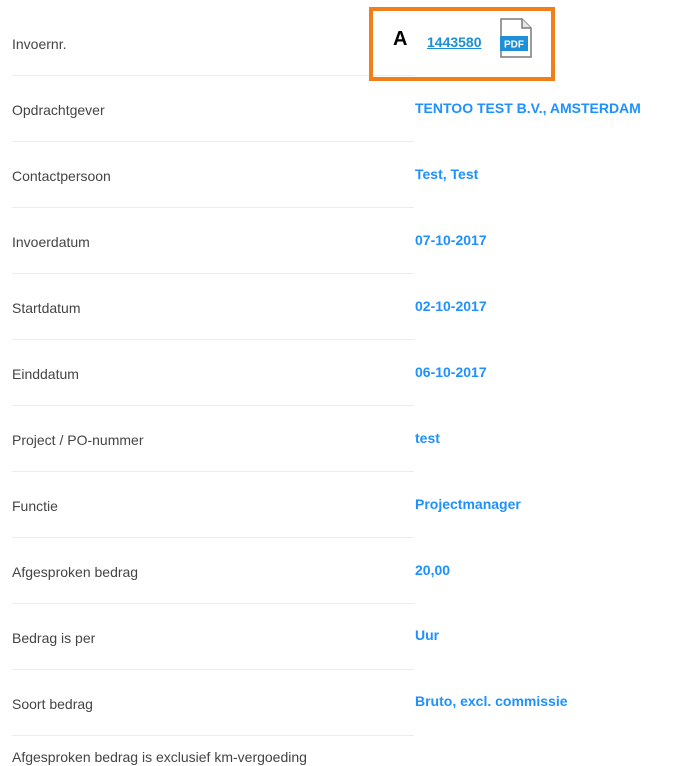  What do you see at coordinates (75, 572) in the screenshot?
I see `row-label: Afgesproken bedrag` at bounding box center [75, 572].